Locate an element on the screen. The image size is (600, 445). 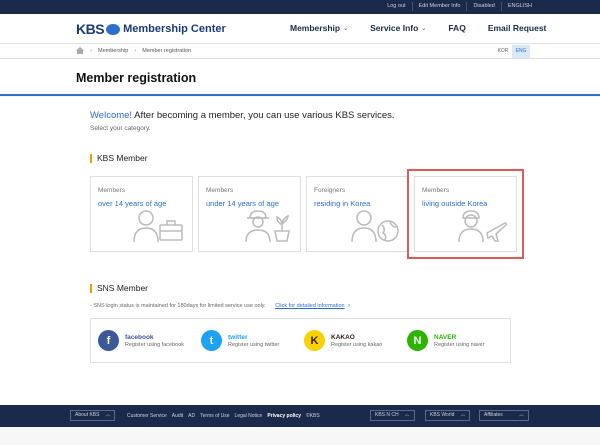
edit-member-info-link: Edit Member Info is located at coordinates (439, 6).